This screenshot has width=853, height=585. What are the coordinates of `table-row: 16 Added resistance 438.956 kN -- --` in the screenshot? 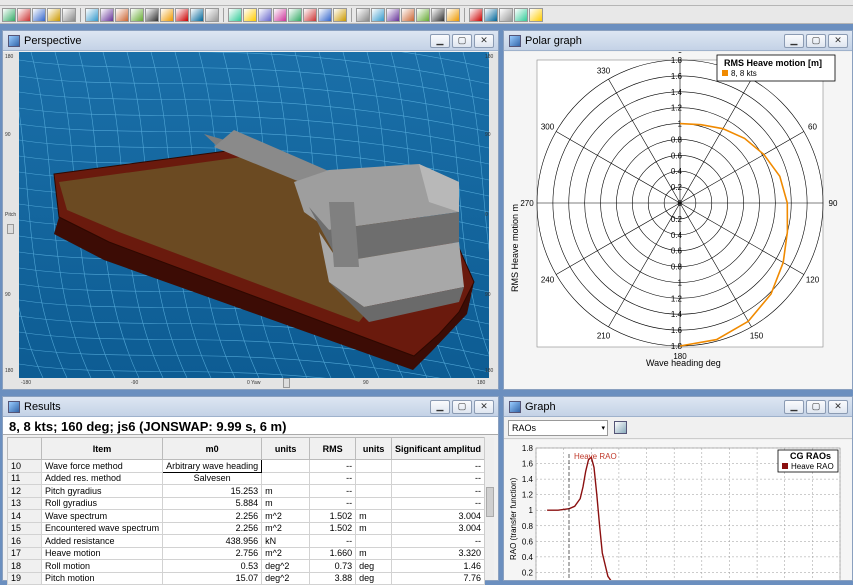 It's located at (246, 541).